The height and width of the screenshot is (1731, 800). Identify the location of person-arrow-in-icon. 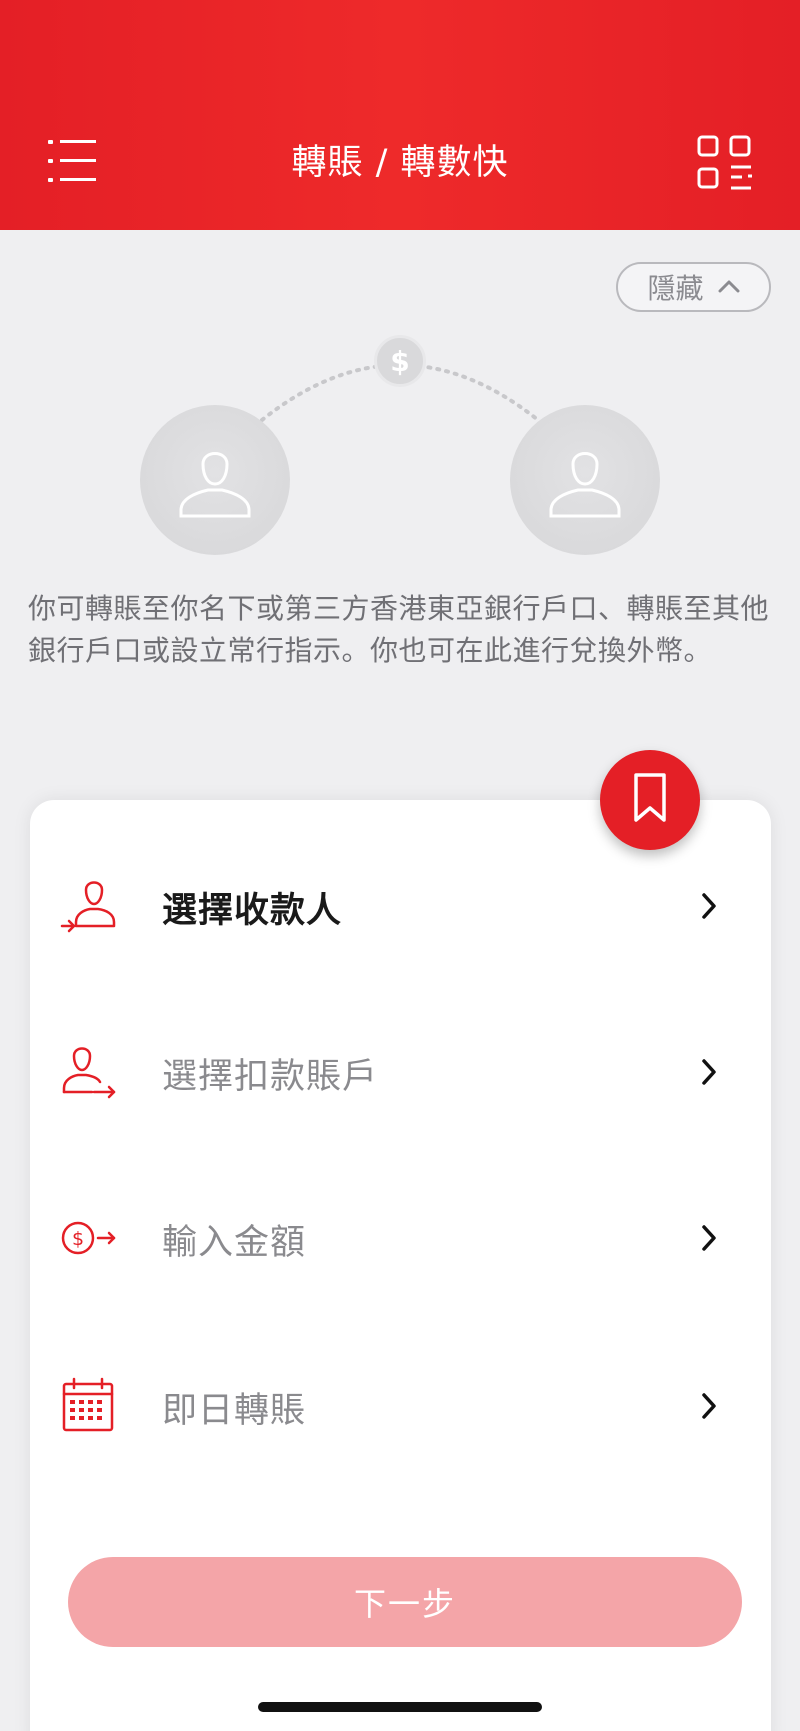
(90, 906).